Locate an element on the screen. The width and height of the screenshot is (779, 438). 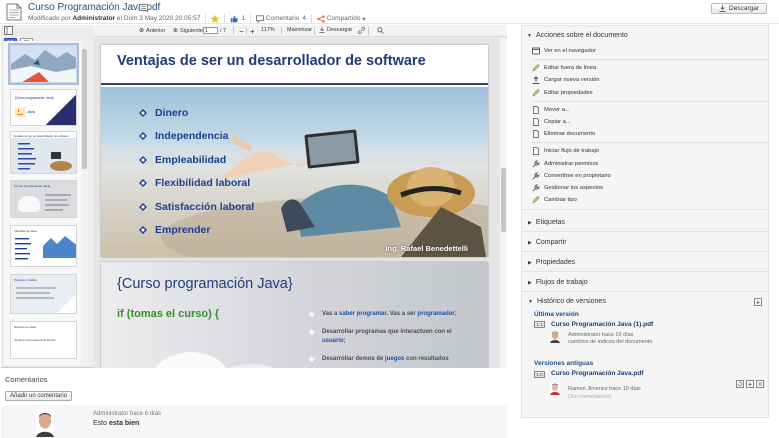
action-item: Eliminar documento is located at coordinates (650, 134).